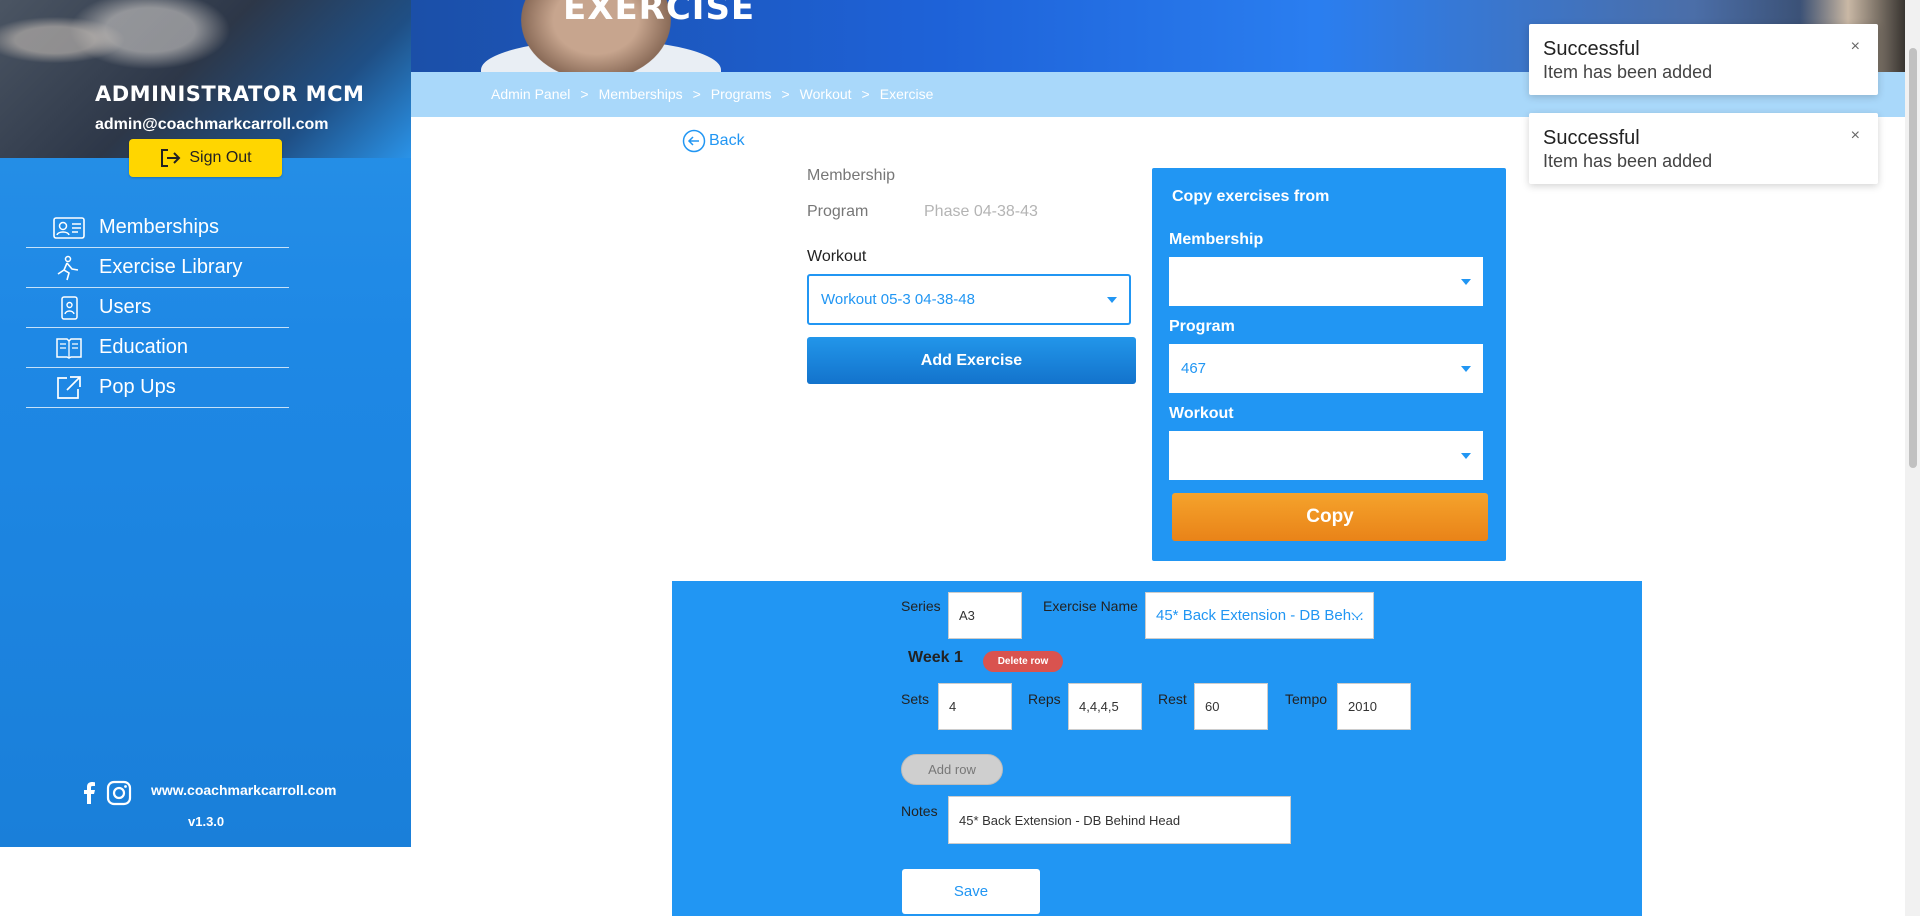  I want to click on sets-input: 4, so click(975, 706).